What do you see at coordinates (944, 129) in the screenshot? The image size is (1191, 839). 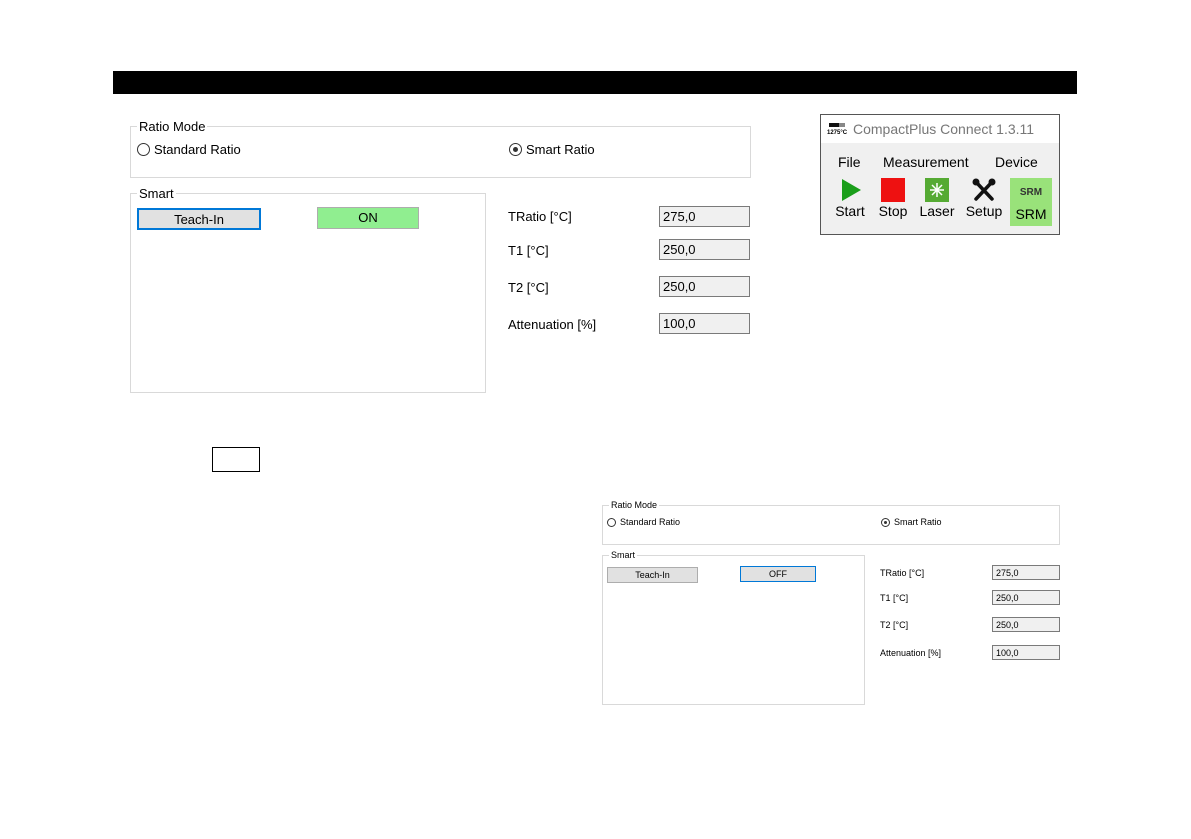 I see `app-title: CompactPlus Connect 1.3.11` at bounding box center [944, 129].